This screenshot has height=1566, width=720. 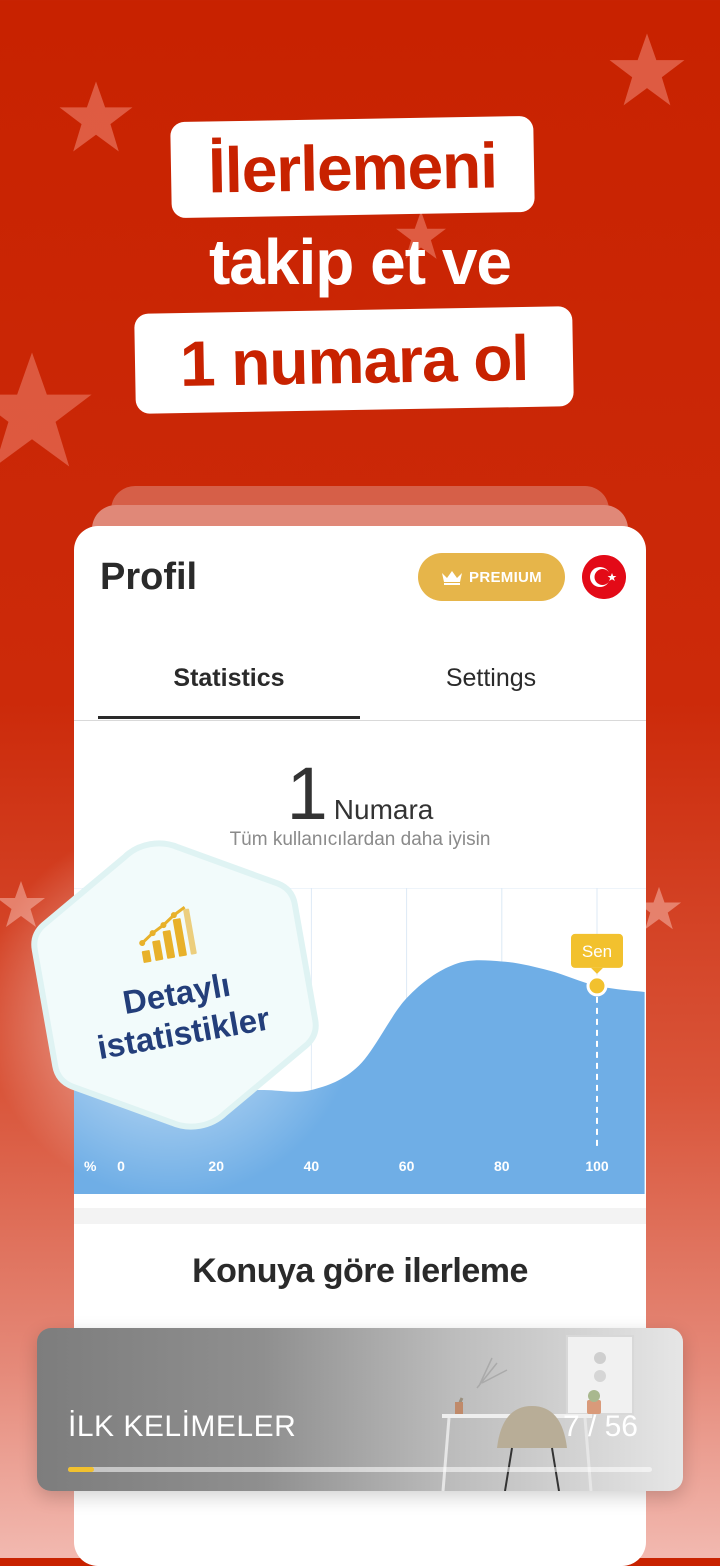 What do you see at coordinates (312, 1166) in the screenshot?
I see `chart-tick-label: 40` at bounding box center [312, 1166].